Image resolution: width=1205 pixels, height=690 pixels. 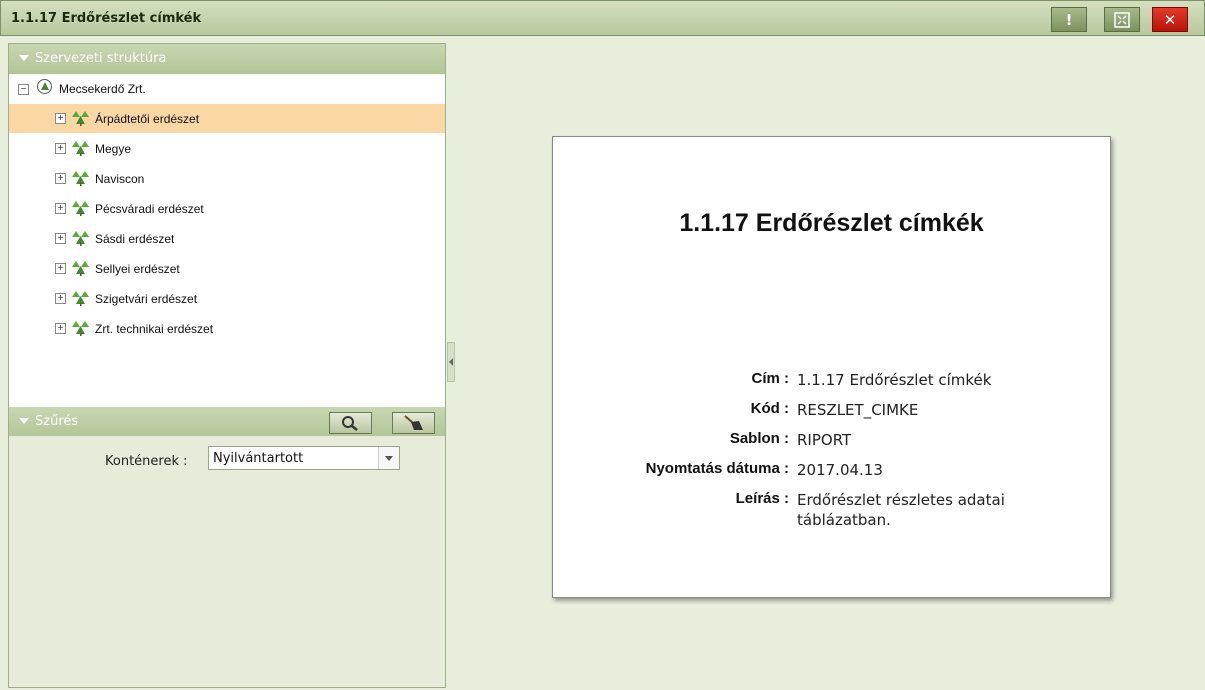 I want to click on structure-section-title: Szervezeti struktúra, so click(x=101, y=58).